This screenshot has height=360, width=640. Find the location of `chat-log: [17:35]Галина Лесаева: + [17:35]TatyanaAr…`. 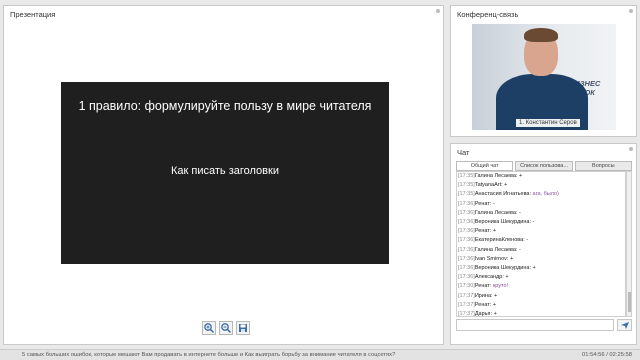

chat-log: [17:35]Галина Лесаева: + [17:35]TatyanaAr… is located at coordinates (541, 244).